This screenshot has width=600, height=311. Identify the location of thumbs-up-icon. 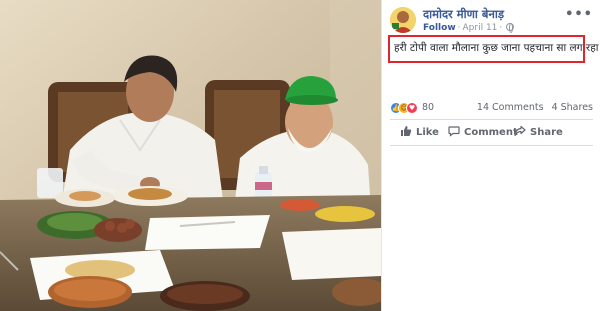
(406, 131).